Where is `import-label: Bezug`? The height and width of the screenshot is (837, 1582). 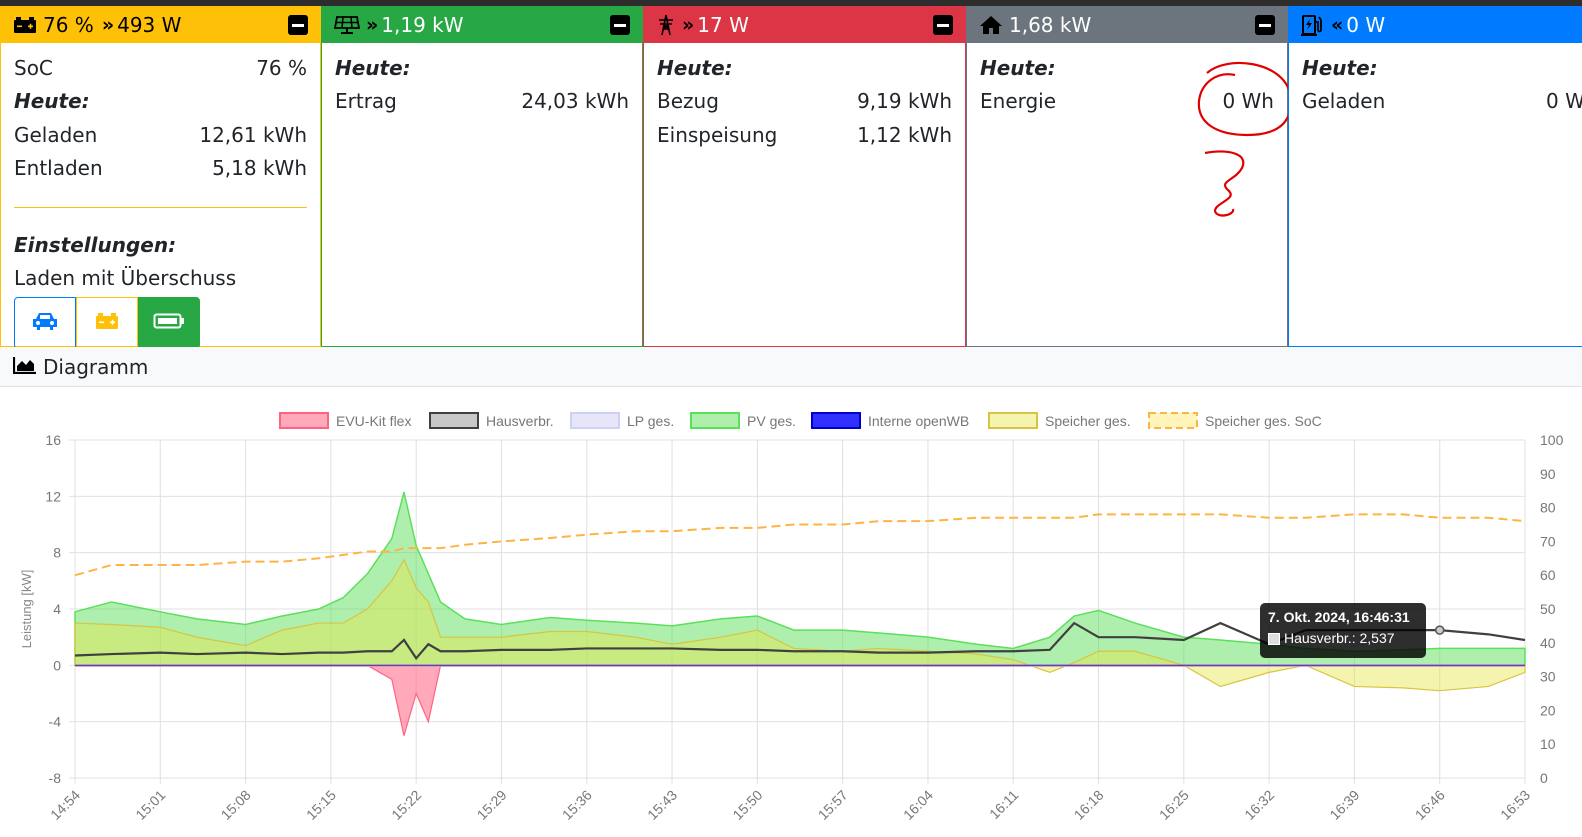
import-label: Bezug is located at coordinates (688, 101).